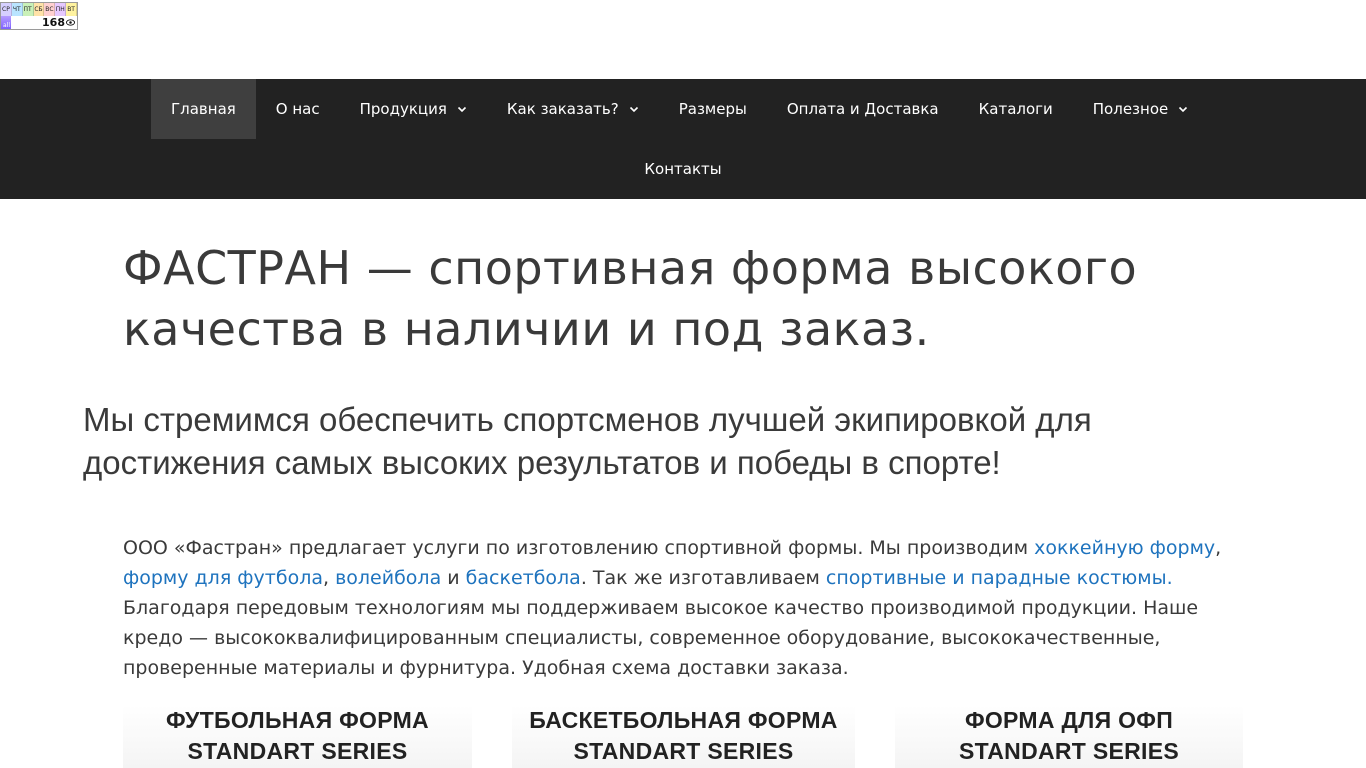 This screenshot has height=768, width=1366. I want to click on counter-days: СР ЧТ ПТ СБ ВС ПН ВТ, so click(39, 9).